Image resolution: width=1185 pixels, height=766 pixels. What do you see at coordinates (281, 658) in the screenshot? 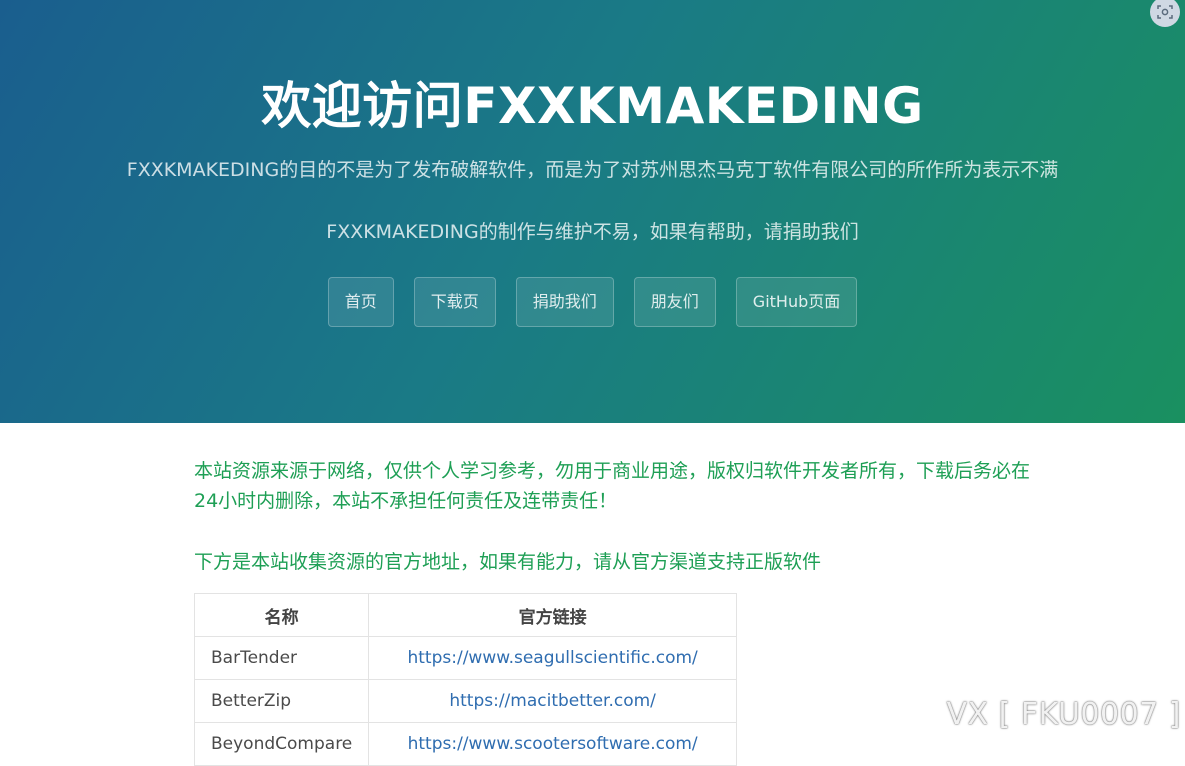
I see `software-name: BarTender` at bounding box center [281, 658].